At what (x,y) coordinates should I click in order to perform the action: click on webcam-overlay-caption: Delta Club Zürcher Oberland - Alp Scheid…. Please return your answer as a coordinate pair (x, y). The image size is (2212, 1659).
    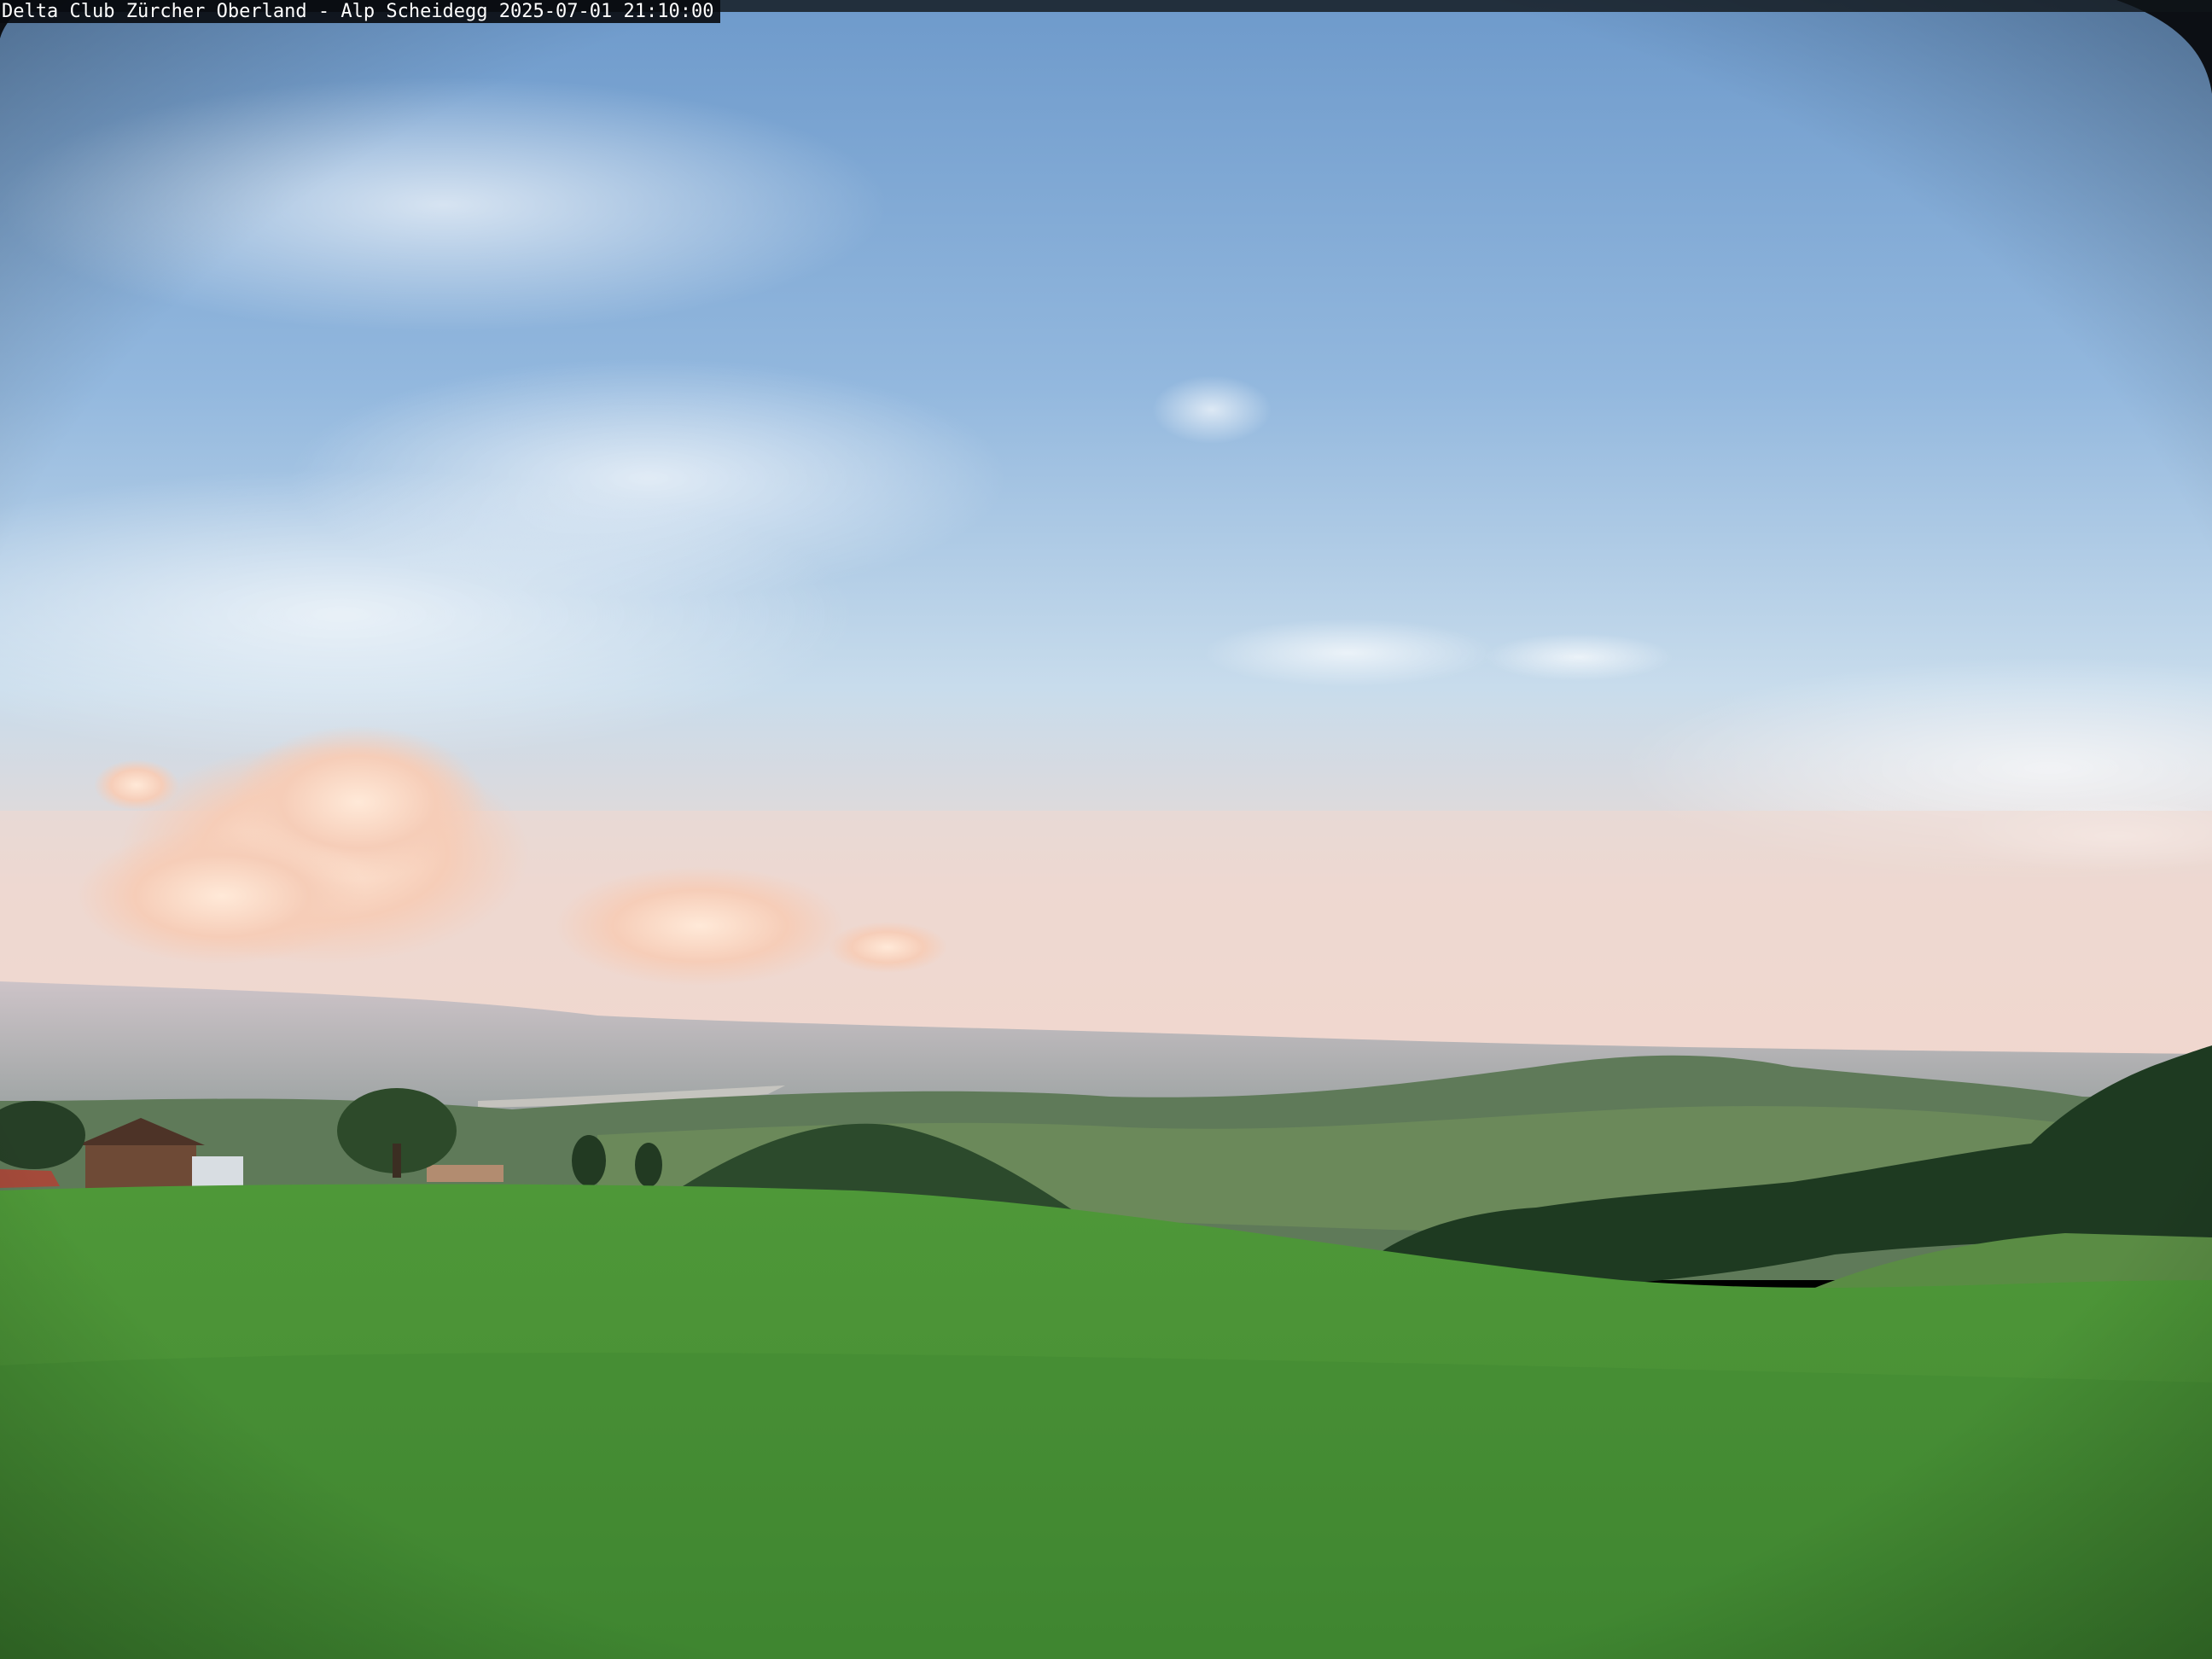
    Looking at the image, I should click on (360, 11).